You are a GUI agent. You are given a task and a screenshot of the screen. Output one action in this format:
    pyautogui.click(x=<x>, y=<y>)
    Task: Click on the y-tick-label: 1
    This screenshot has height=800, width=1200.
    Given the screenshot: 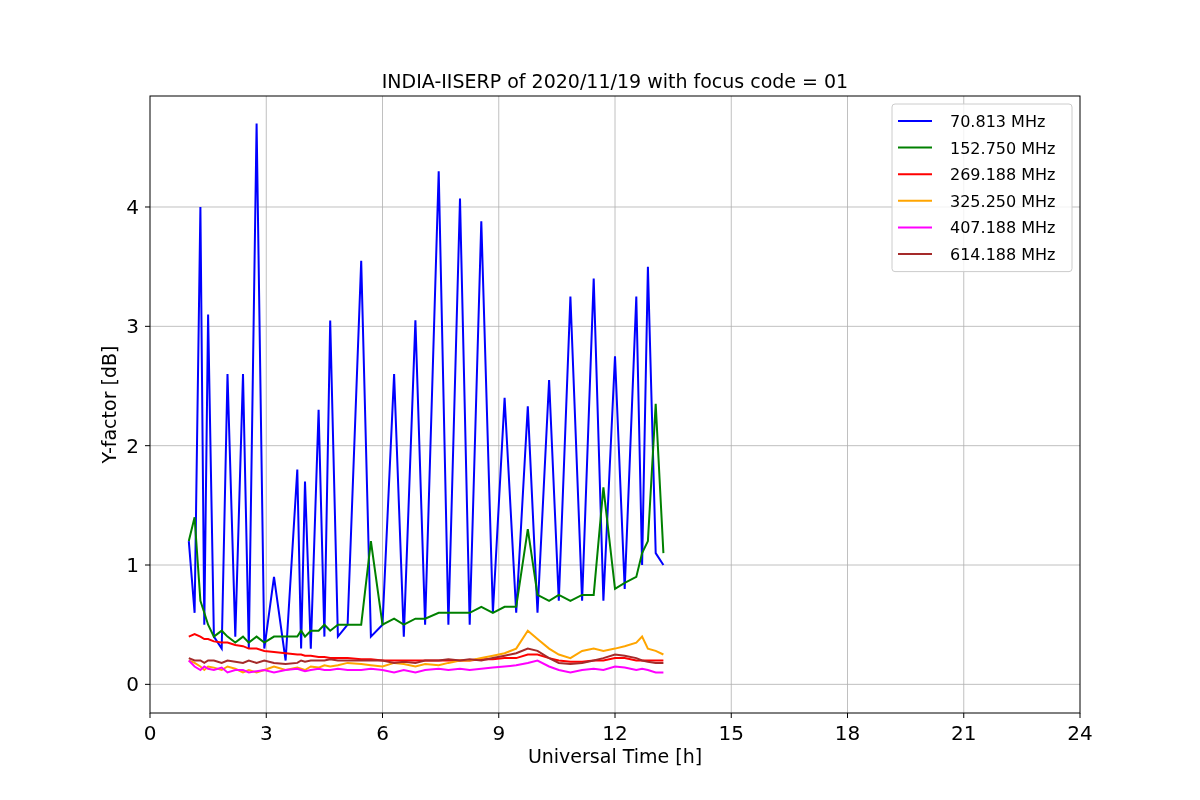 What is the action you would take?
    pyautogui.click(x=132, y=565)
    